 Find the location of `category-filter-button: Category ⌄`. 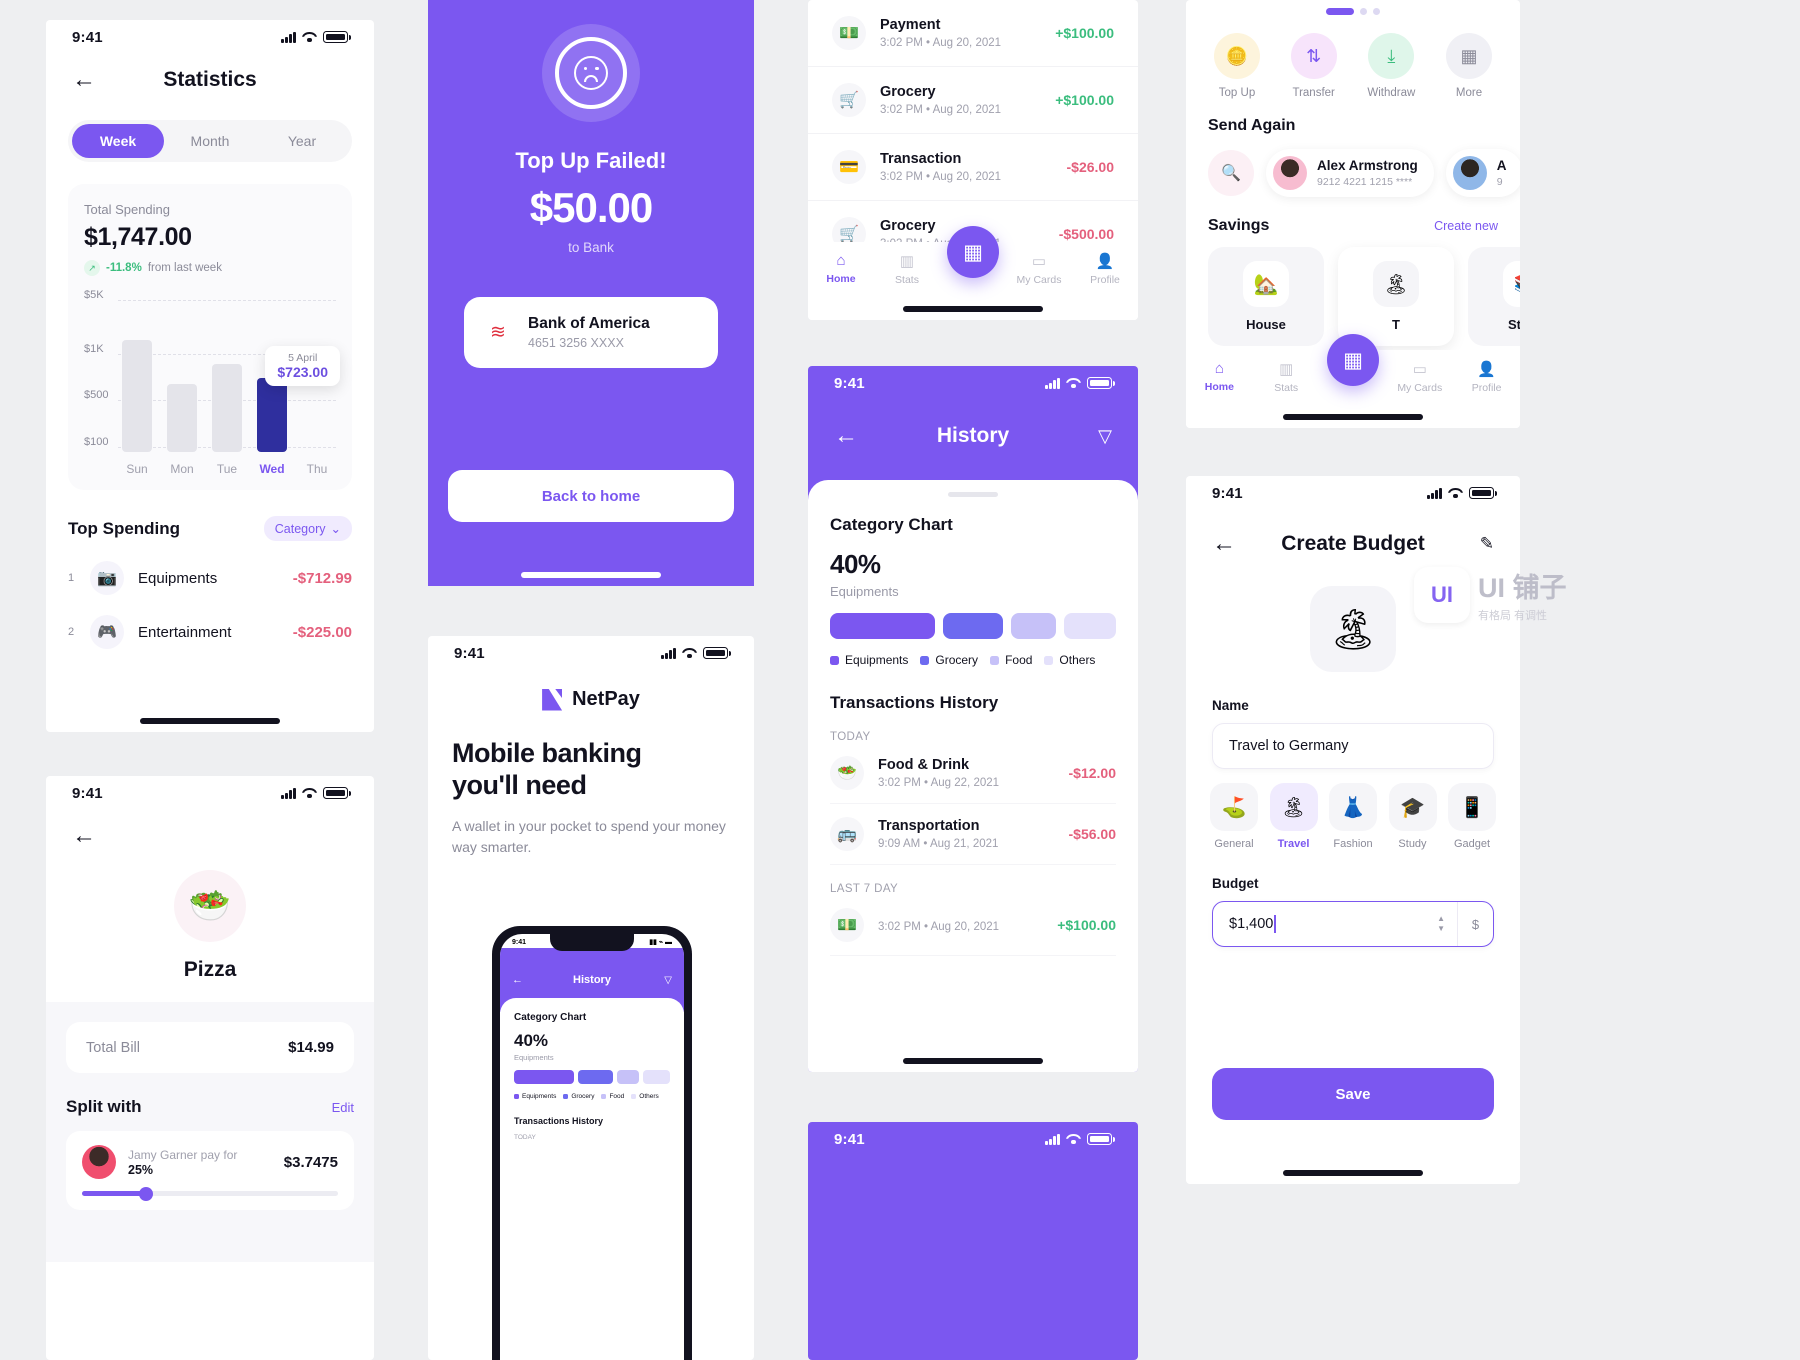

category-filter-button: Category ⌄ is located at coordinates (307, 528).